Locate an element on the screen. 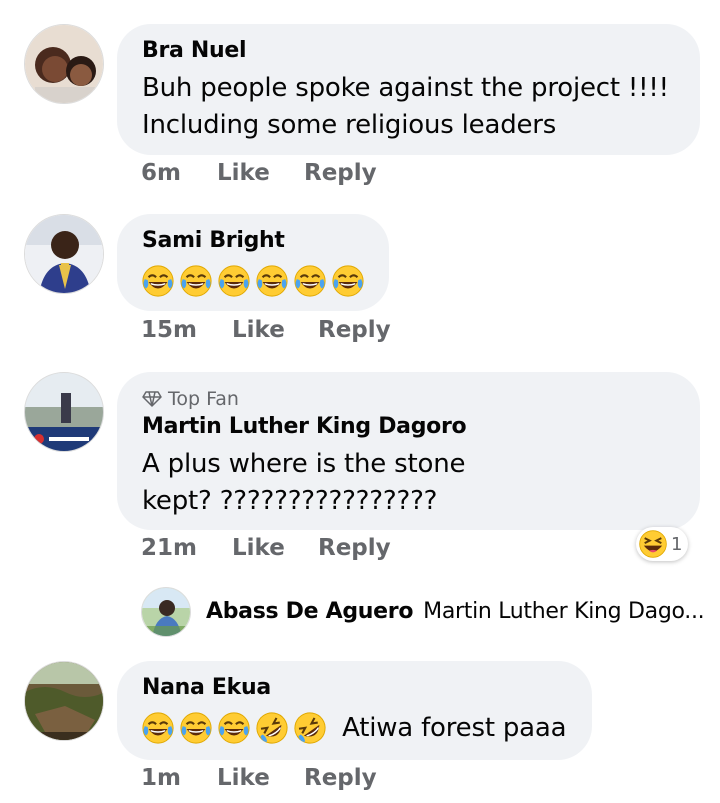  comment-actions: 15m Like Reply is located at coordinates (360, 332).